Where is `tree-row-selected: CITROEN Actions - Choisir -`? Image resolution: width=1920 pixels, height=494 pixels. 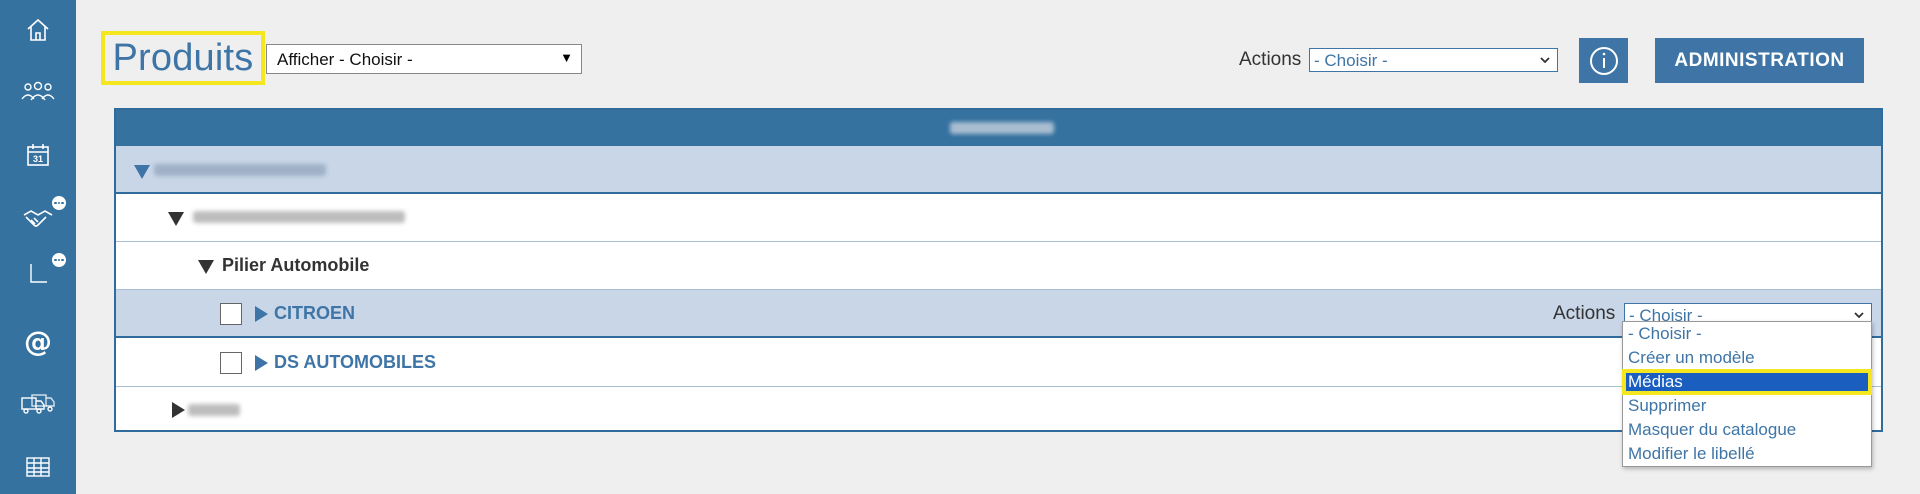 tree-row-selected: CITROEN Actions - Choisir - is located at coordinates (998, 314).